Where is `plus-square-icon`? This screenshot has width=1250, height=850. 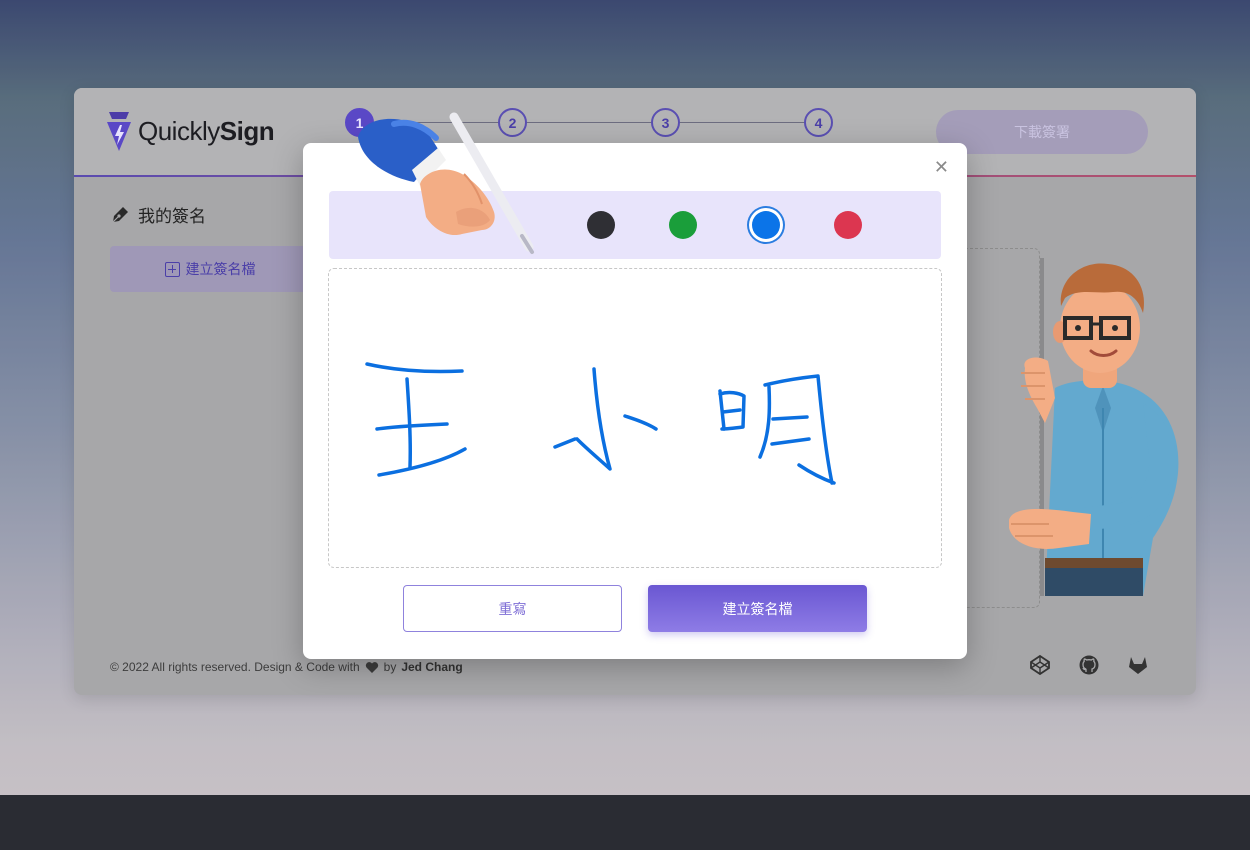
plus-square-icon is located at coordinates (172, 269).